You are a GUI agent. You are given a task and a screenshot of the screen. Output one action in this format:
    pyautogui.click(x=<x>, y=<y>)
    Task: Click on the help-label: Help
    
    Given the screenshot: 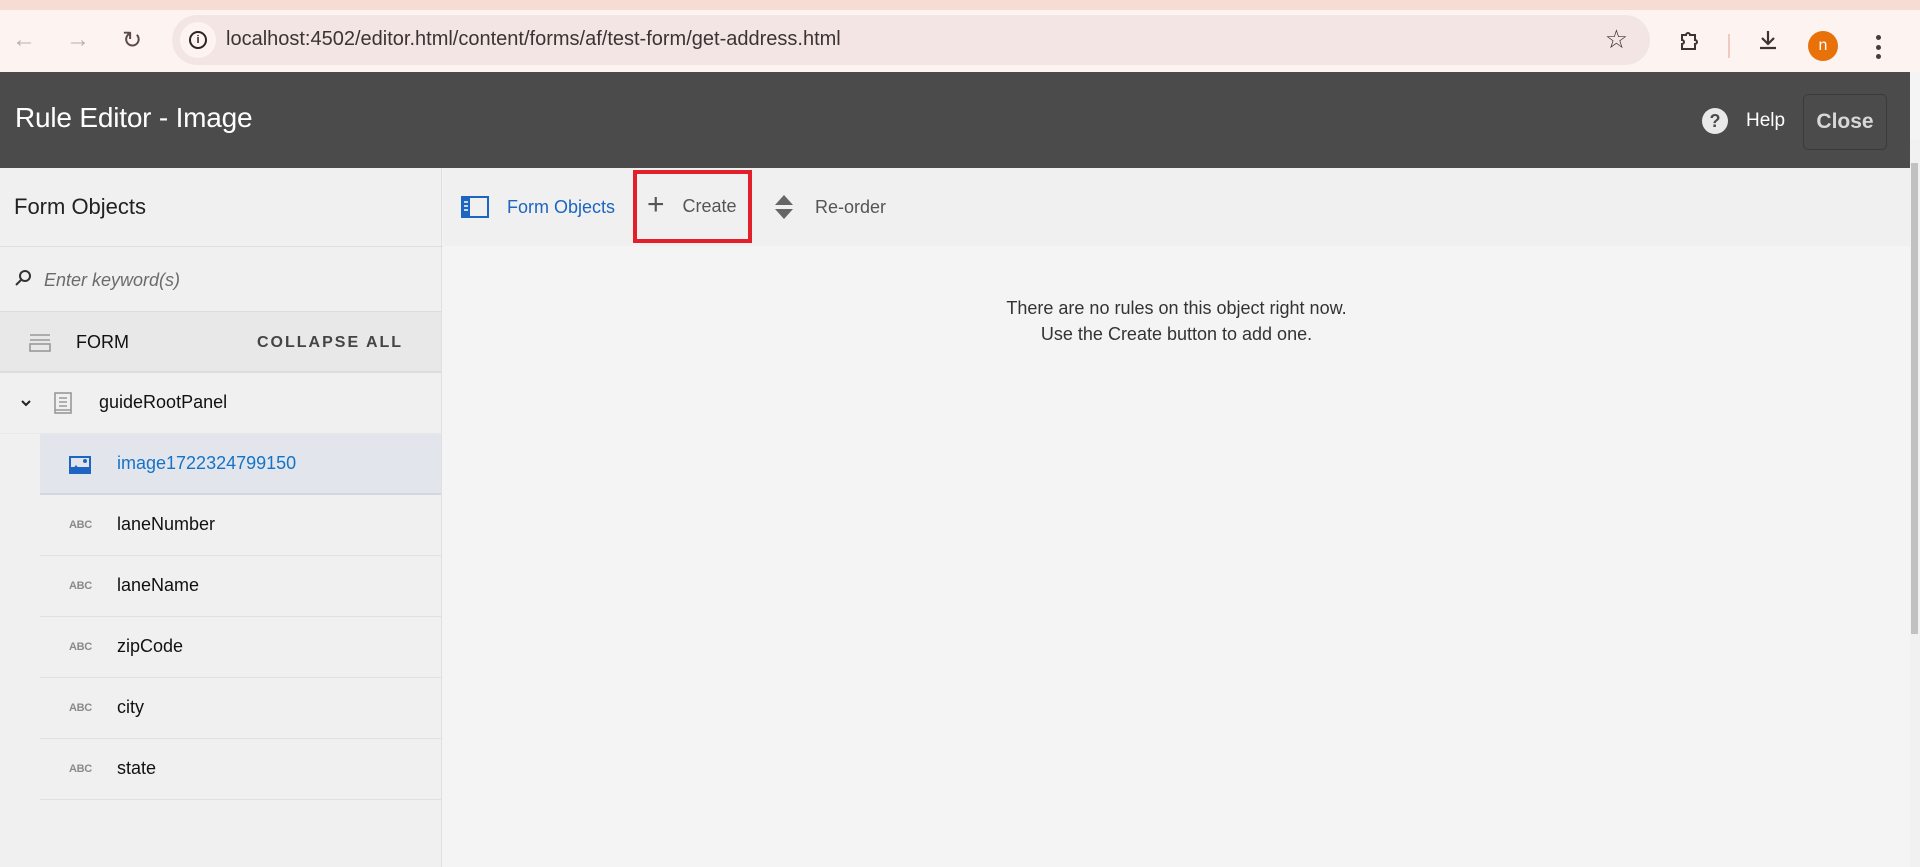 What is the action you would take?
    pyautogui.click(x=1766, y=120)
    